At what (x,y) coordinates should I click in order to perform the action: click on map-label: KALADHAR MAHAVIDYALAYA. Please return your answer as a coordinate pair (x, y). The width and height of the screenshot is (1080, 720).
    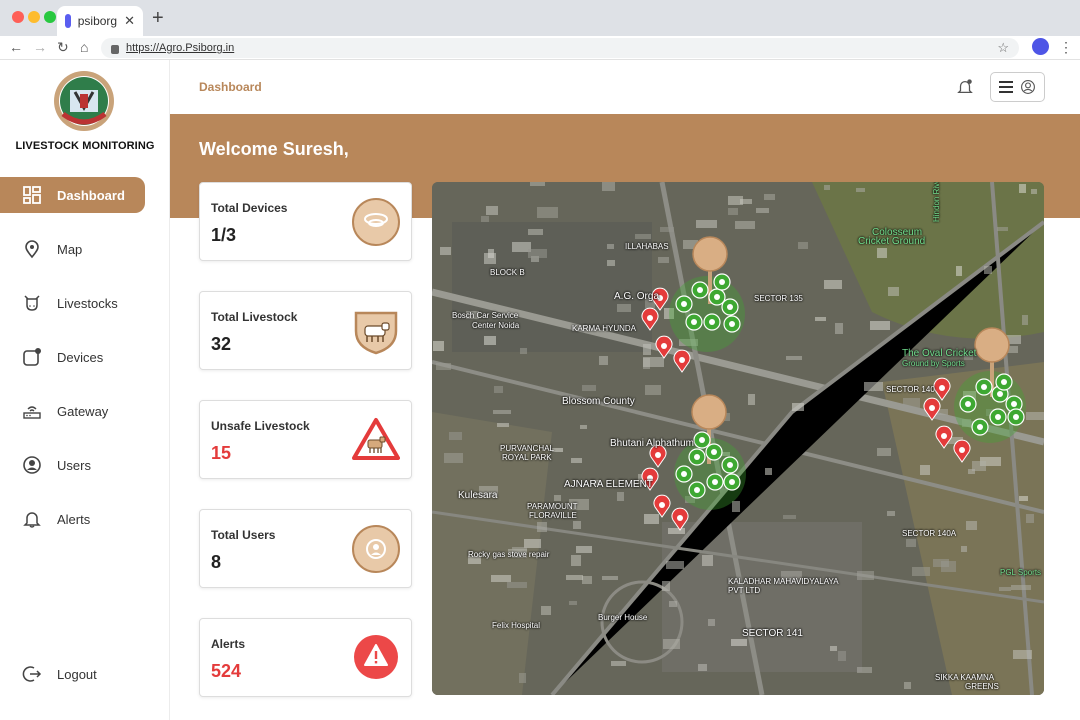
    Looking at the image, I should click on (783, 581).